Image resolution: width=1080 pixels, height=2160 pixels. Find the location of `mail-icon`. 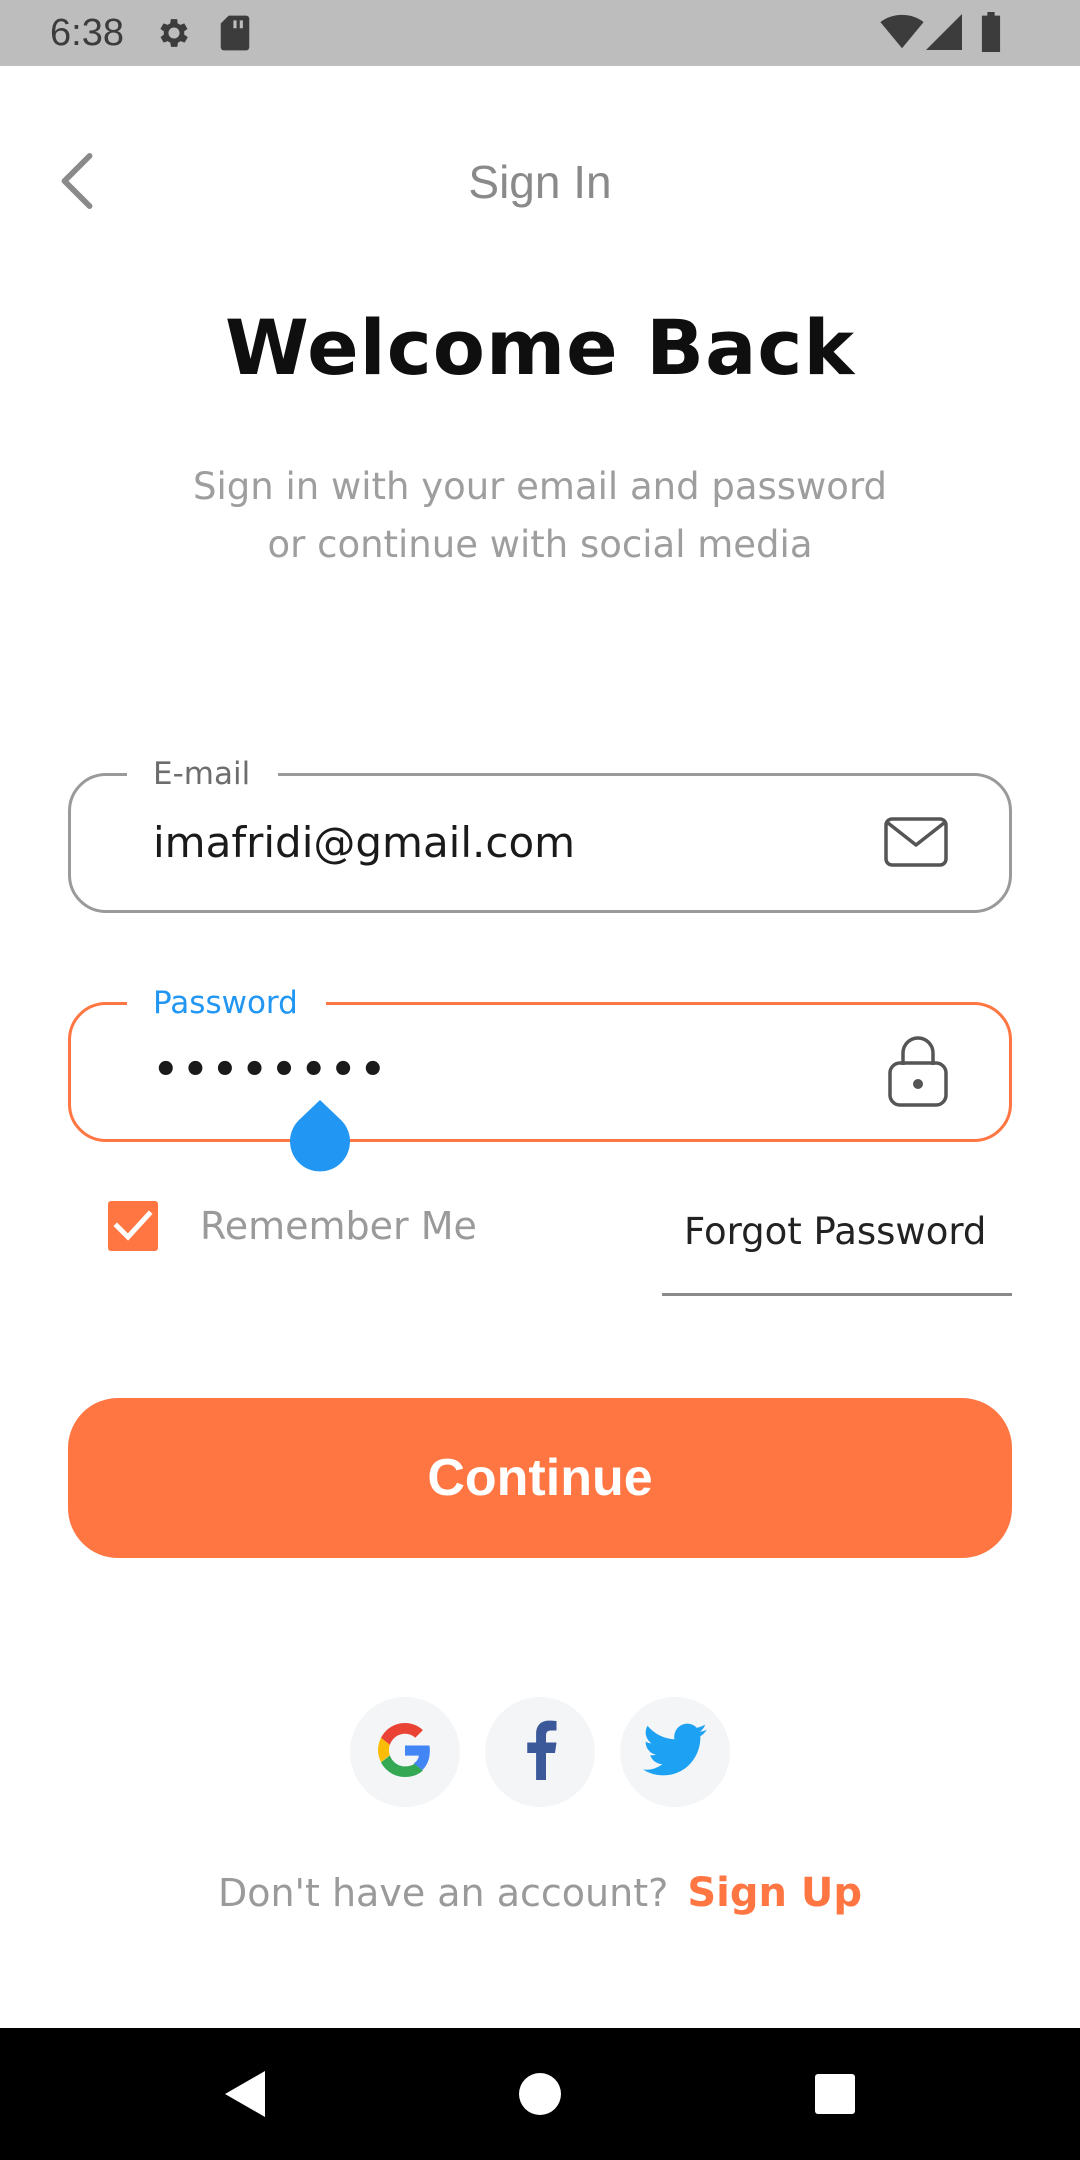

mail-icon is located at coordinates (916, 844).